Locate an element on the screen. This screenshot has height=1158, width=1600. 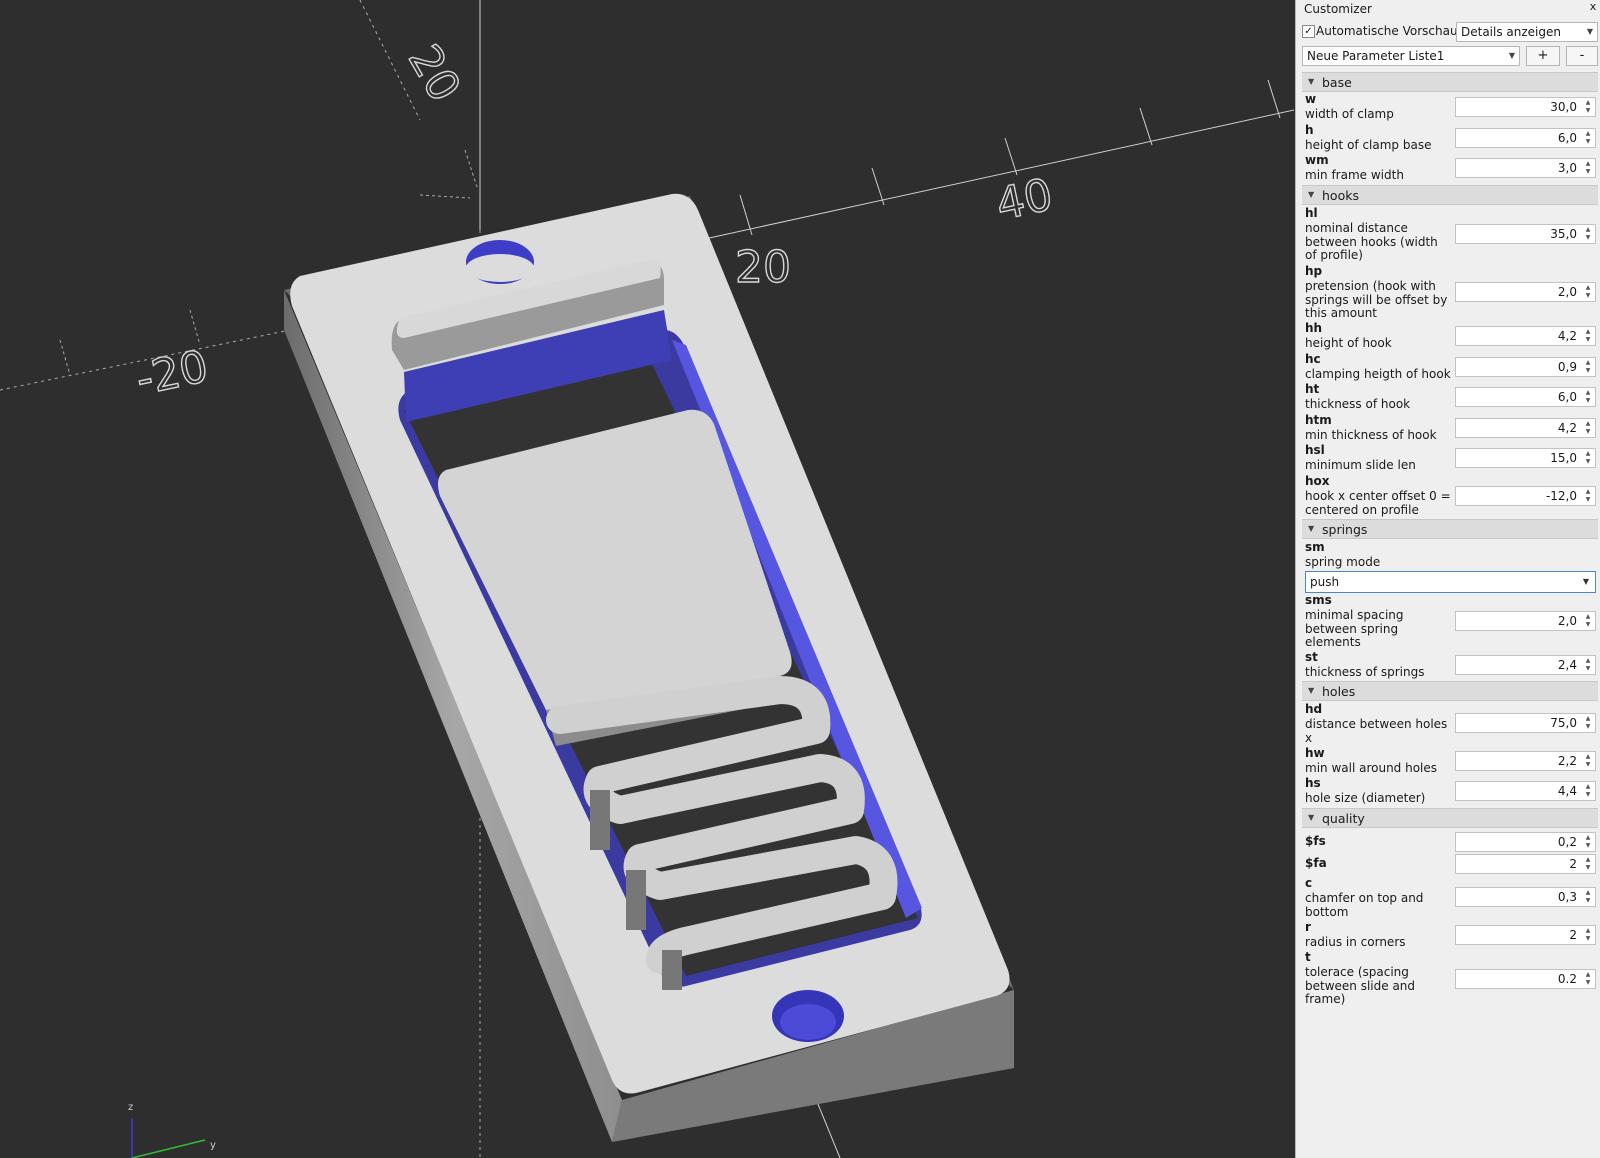
param-wm-spinbox: 3,0 ▲ ▼ is located at coordinates (1525, 168).